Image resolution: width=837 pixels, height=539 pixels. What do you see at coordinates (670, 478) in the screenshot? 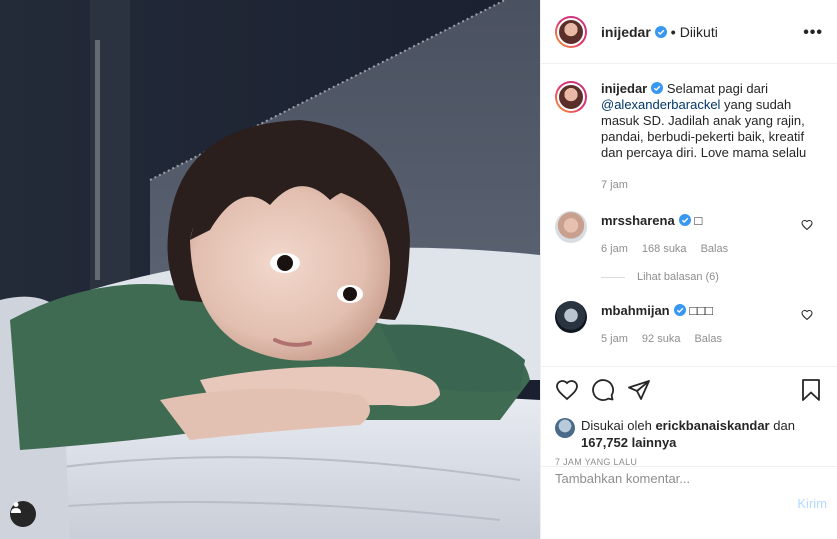
I see `comment-input` at bounding box center [670, 478].